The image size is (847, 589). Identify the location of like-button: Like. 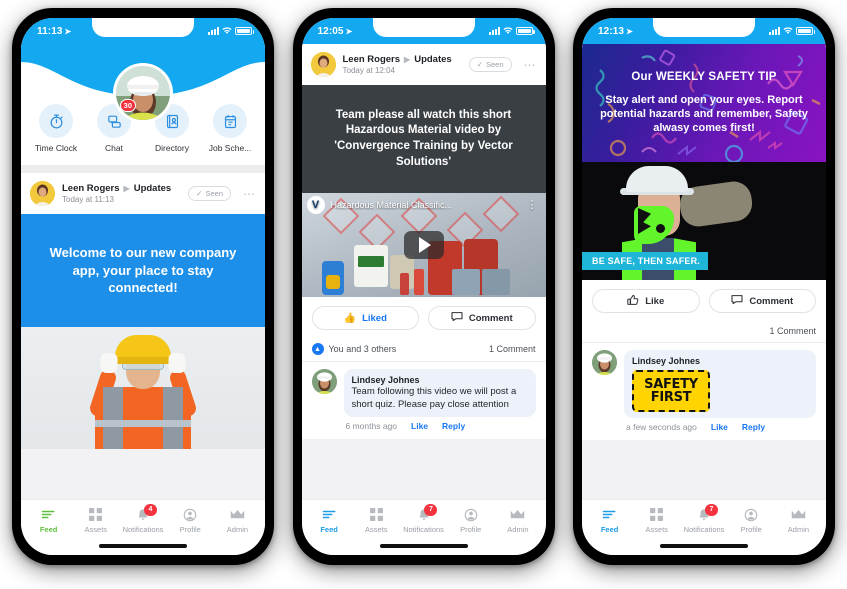
(646, 301).